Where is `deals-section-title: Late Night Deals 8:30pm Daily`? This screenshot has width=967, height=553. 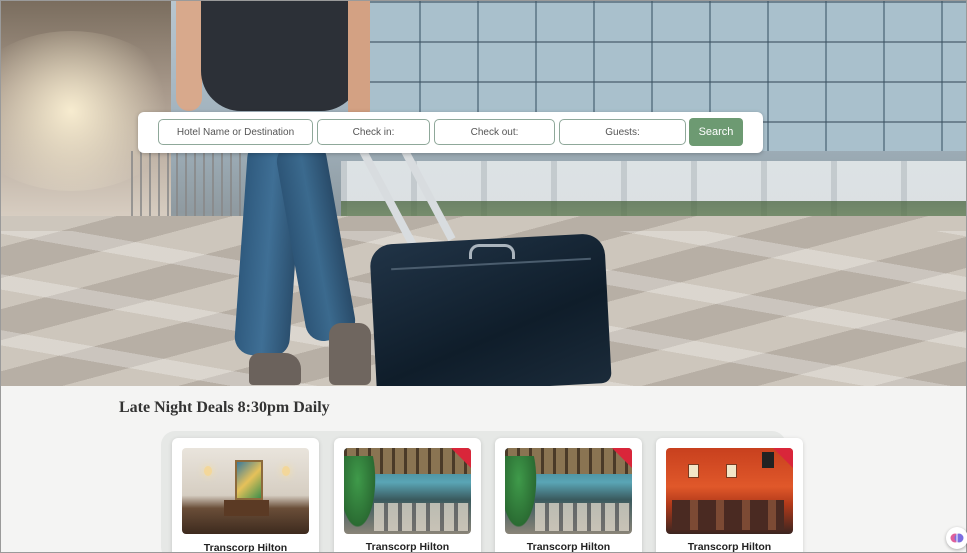 deals-section-title: Late Night Deals 8:30pm Daily is located at coordinates (224, 407).